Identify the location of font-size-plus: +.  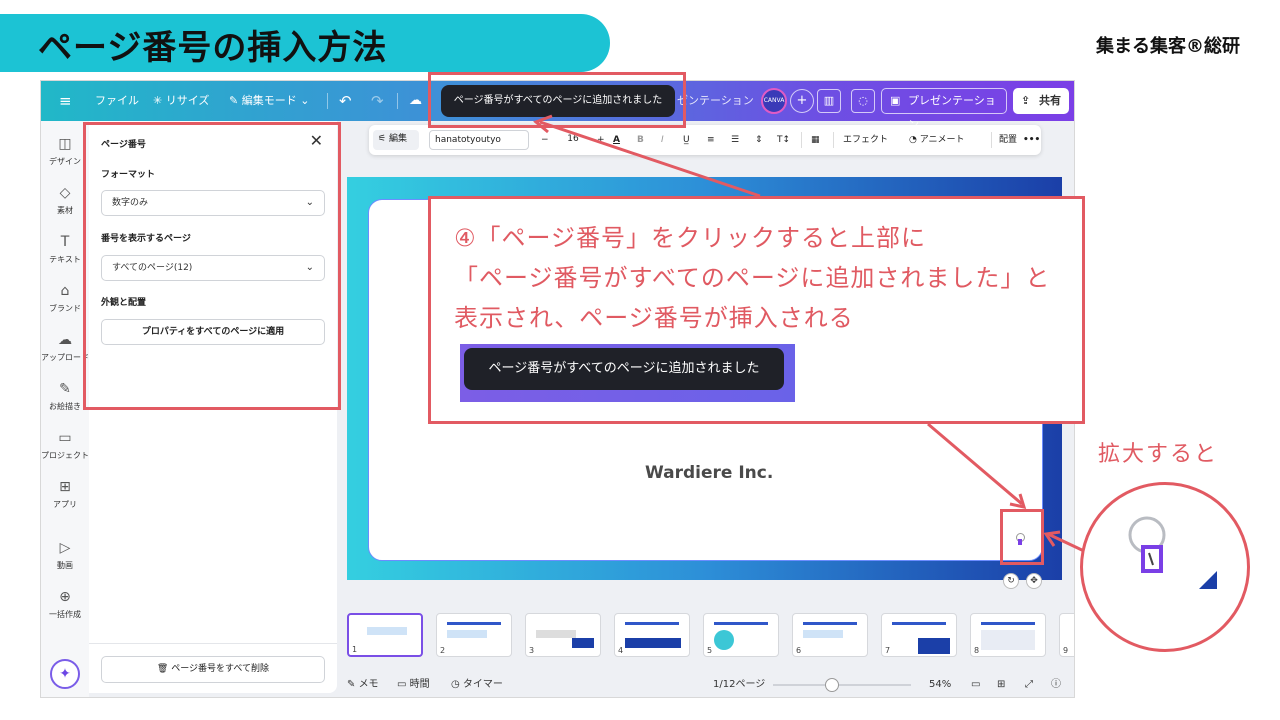
(601, 140).